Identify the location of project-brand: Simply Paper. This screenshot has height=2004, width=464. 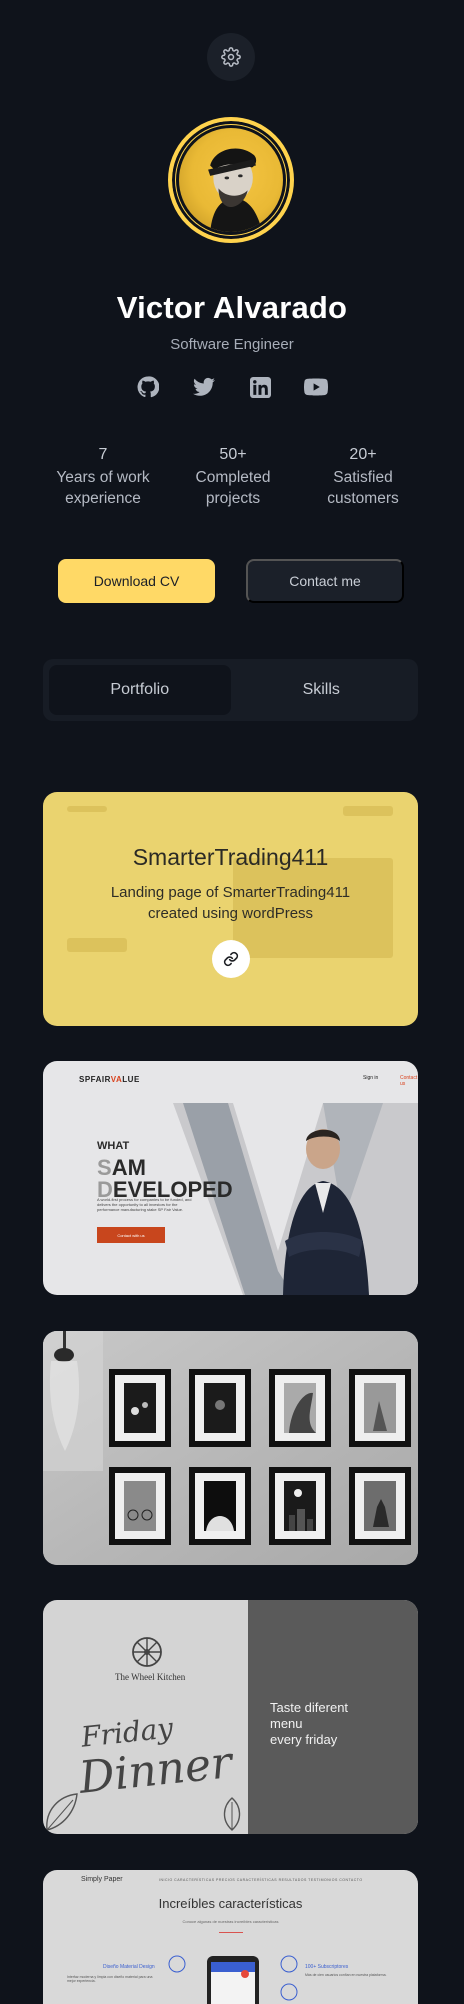
(102, 1879).